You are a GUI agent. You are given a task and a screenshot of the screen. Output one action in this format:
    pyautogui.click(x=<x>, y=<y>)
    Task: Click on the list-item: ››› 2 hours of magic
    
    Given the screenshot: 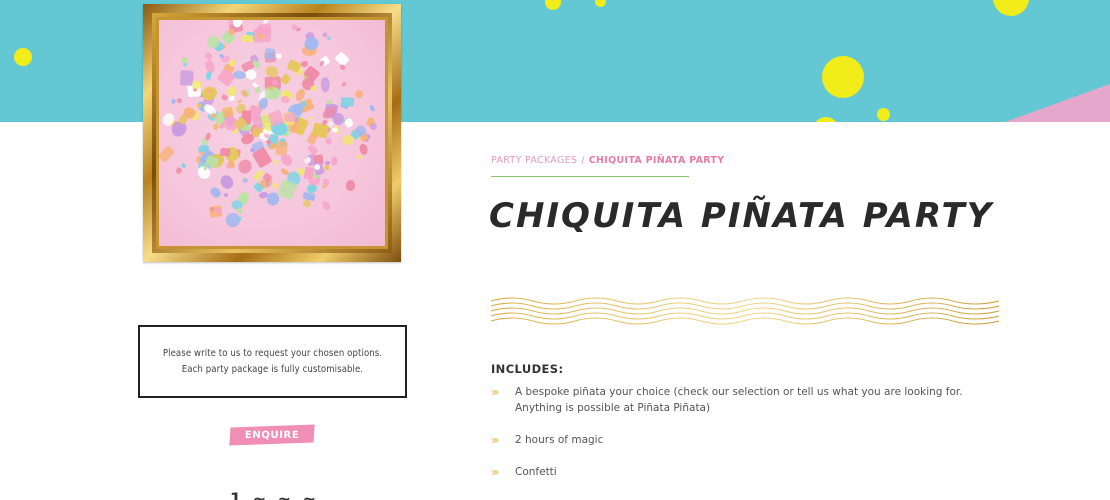 What is the action you would take?
    pyautogui.click(x=547, y=440)
    